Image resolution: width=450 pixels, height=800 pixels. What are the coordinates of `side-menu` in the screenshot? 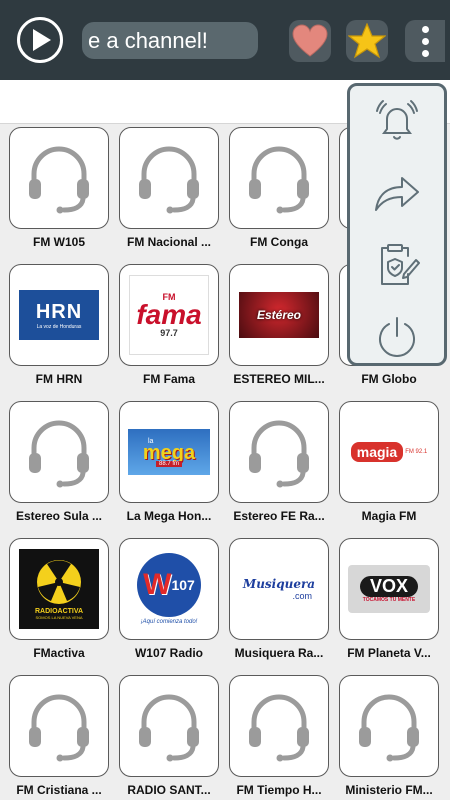 It's located at (397, 224).